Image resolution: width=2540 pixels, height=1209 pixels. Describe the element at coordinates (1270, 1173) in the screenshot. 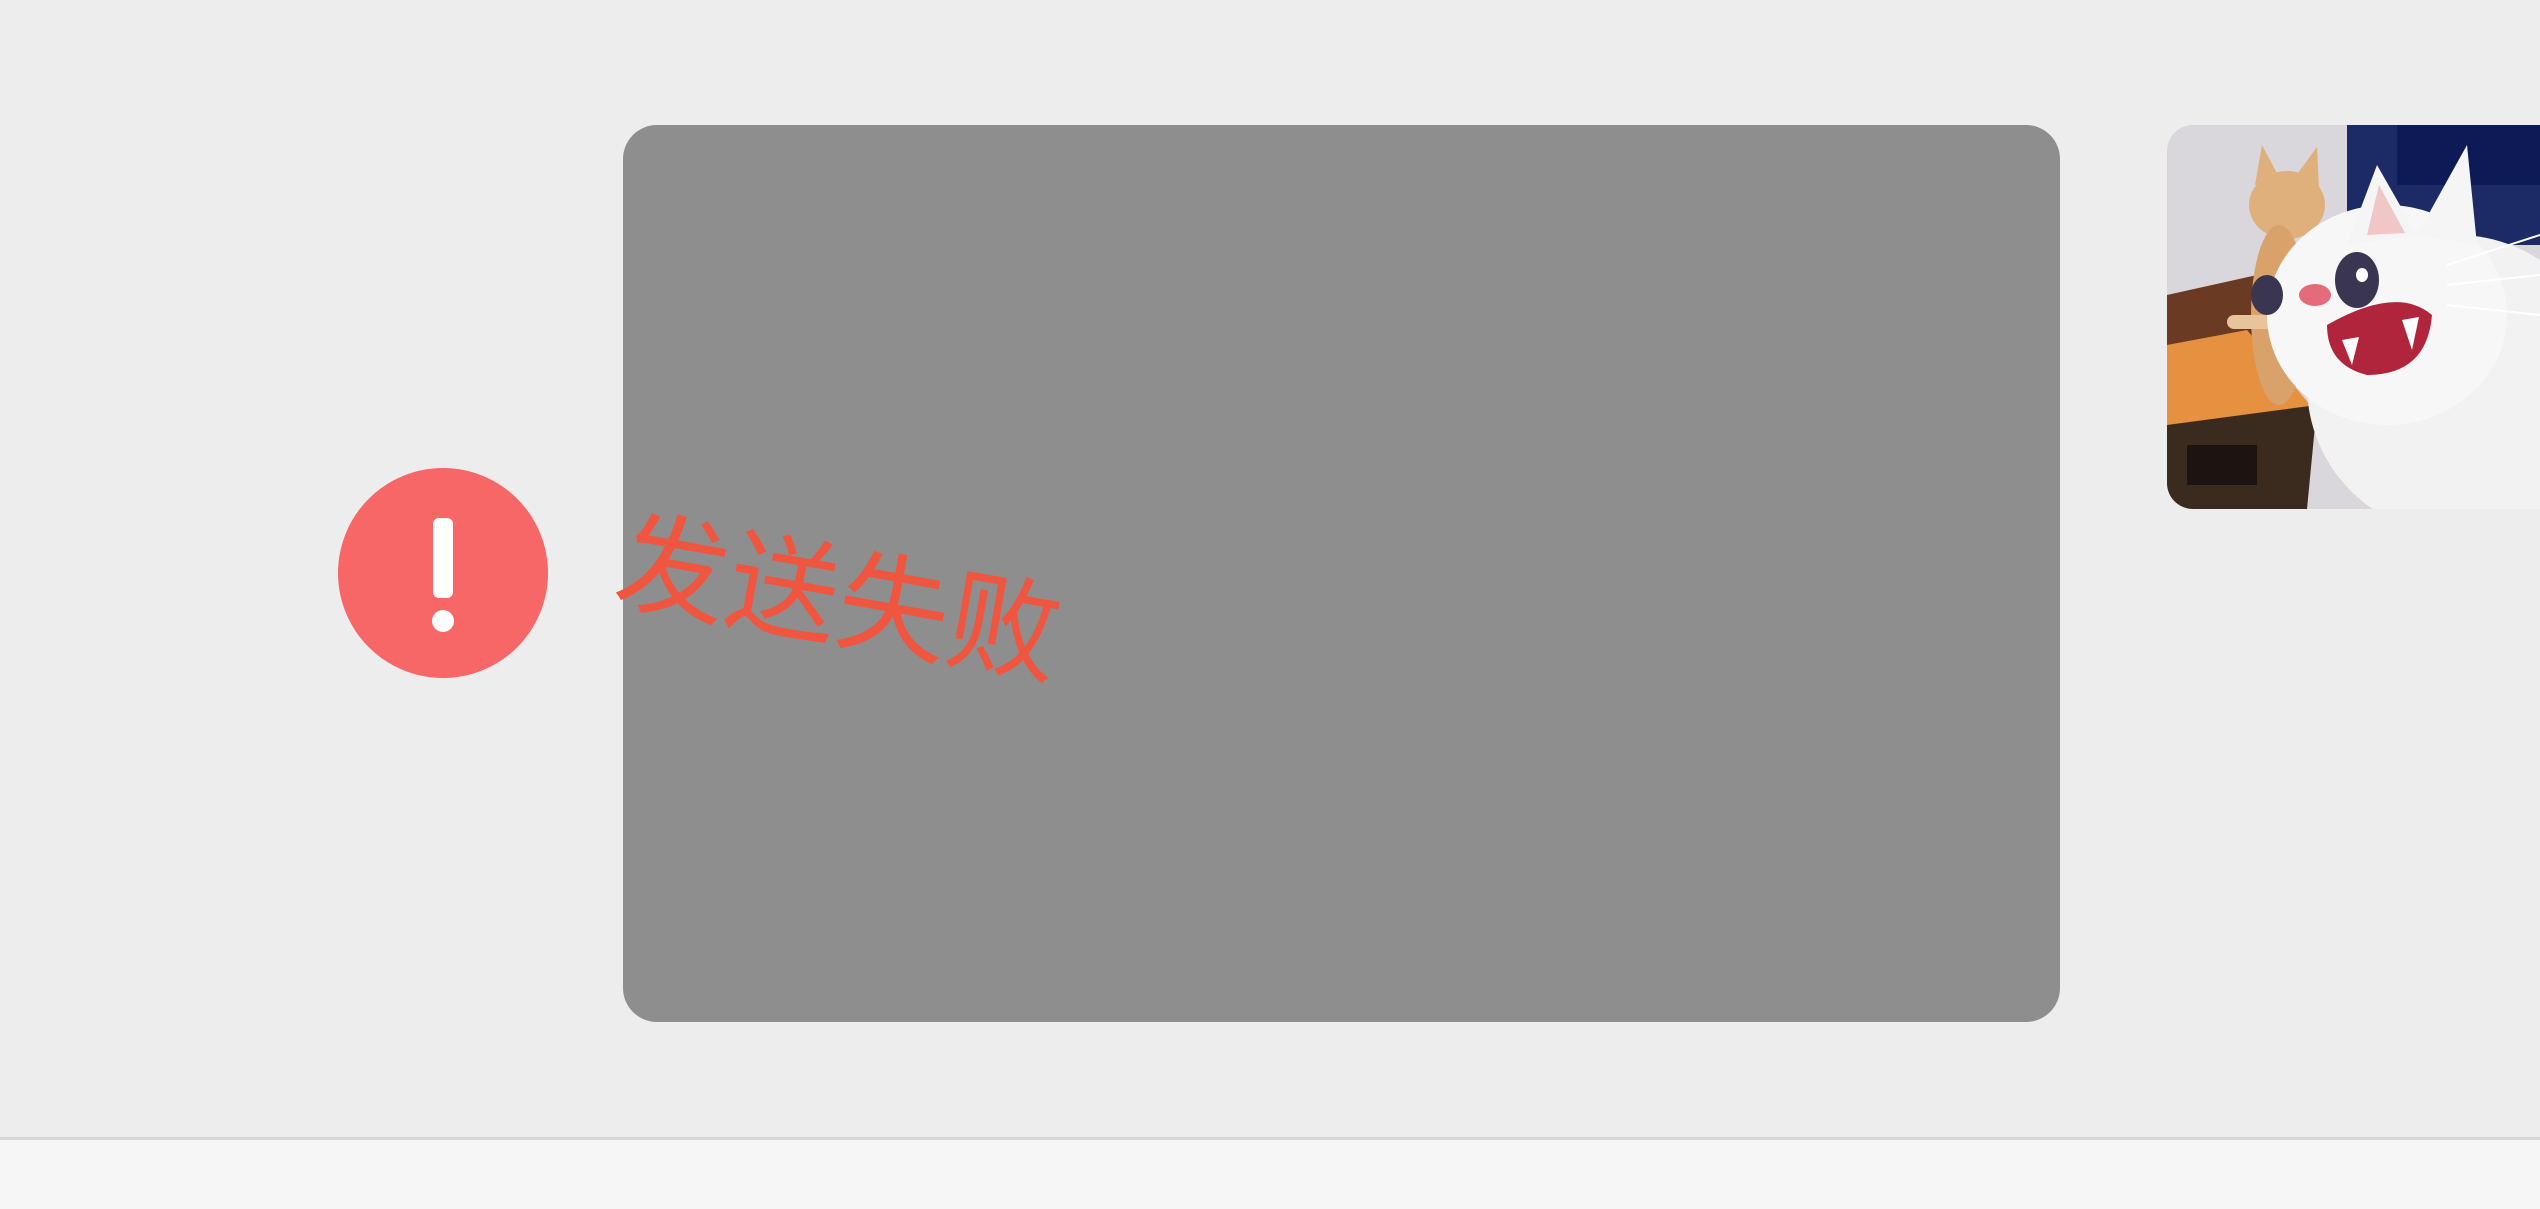

I see `input-bar` at that location.